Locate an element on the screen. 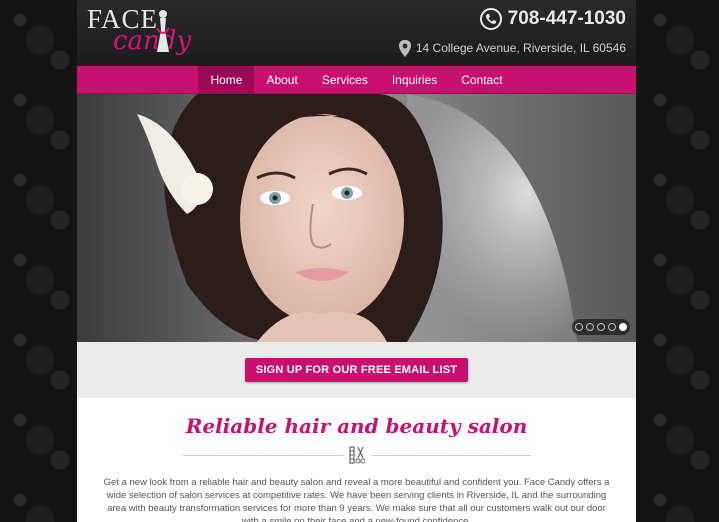 The height and width of the screenshot is (522, 719). section-divider is located at coordinates (356, 455).